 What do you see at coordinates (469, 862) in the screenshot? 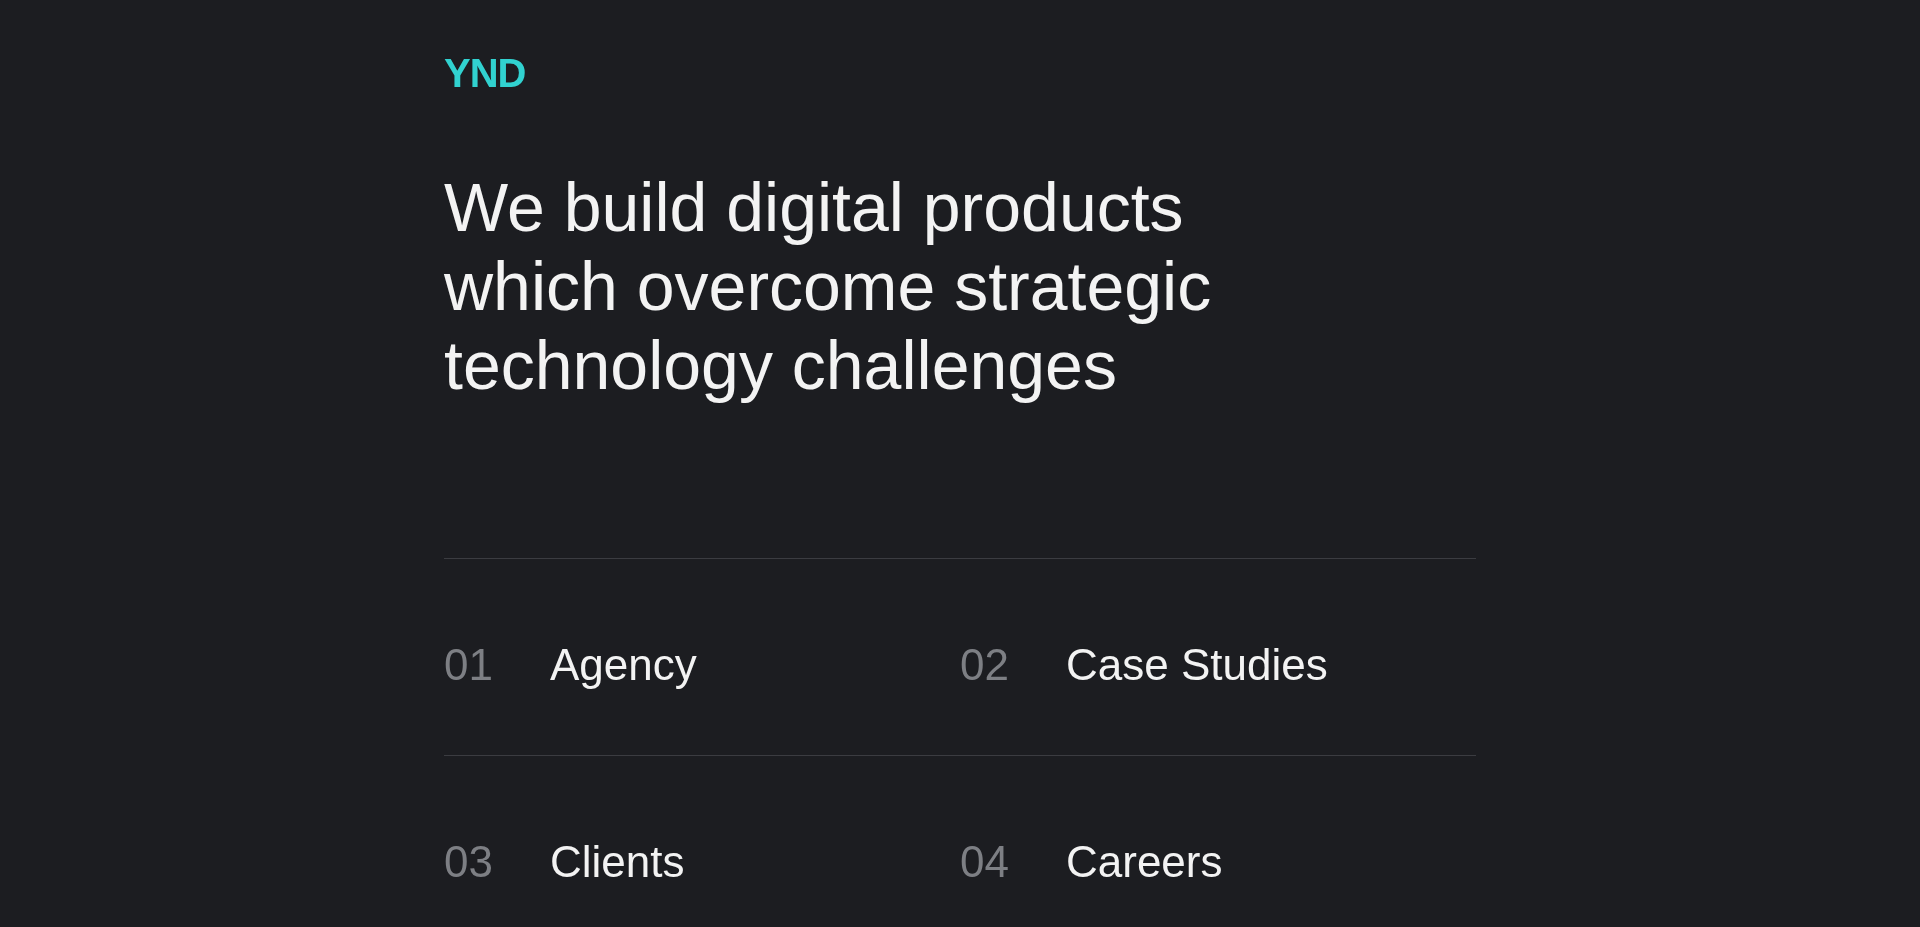
I see `nav-number: 03` at bounding box center [469, 862].